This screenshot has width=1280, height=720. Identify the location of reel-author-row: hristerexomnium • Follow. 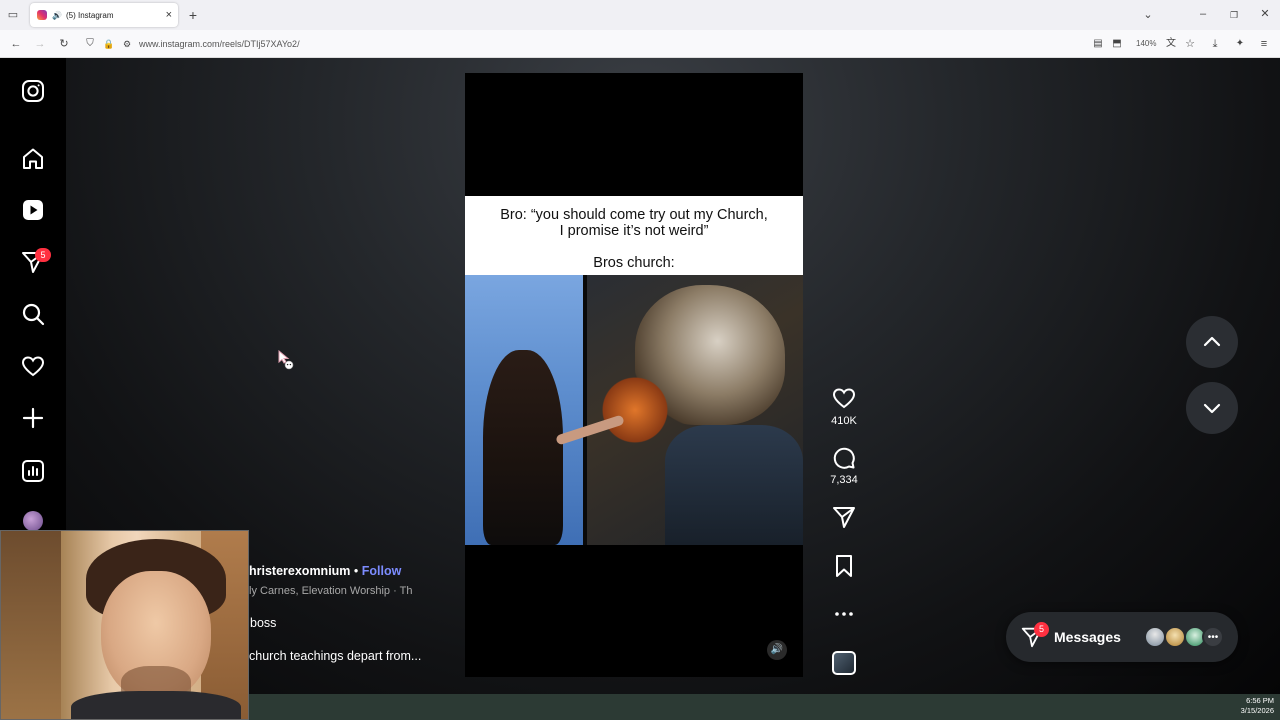
(325, 571).